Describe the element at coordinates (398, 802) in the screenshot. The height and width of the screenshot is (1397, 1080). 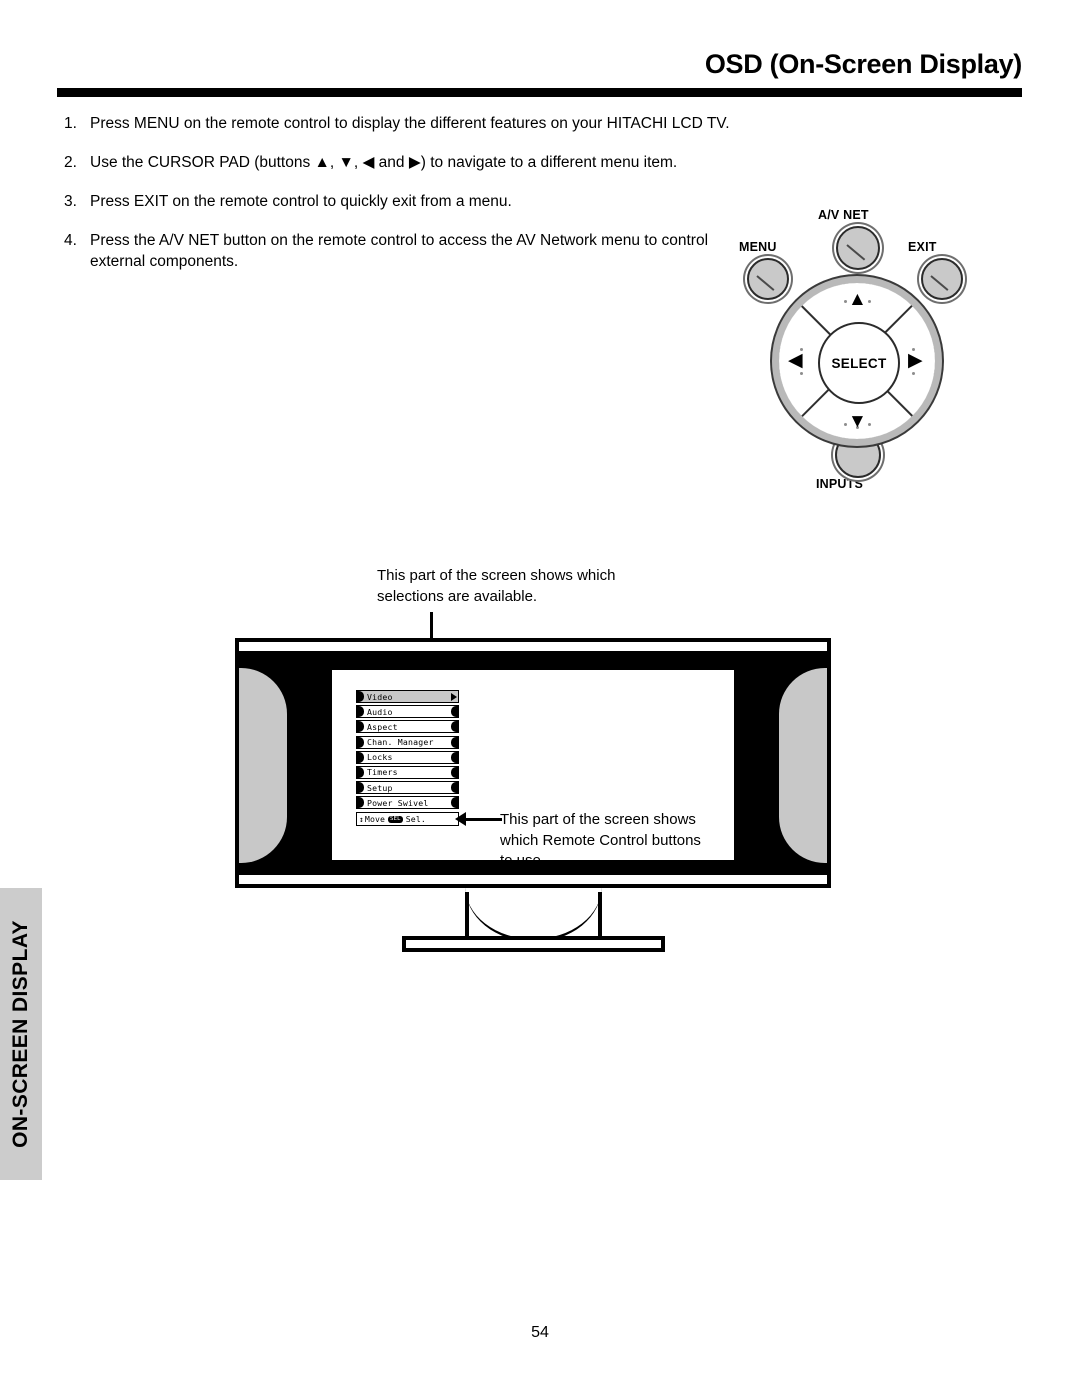
I see `osd-item-label: Power Swivel` at that location.